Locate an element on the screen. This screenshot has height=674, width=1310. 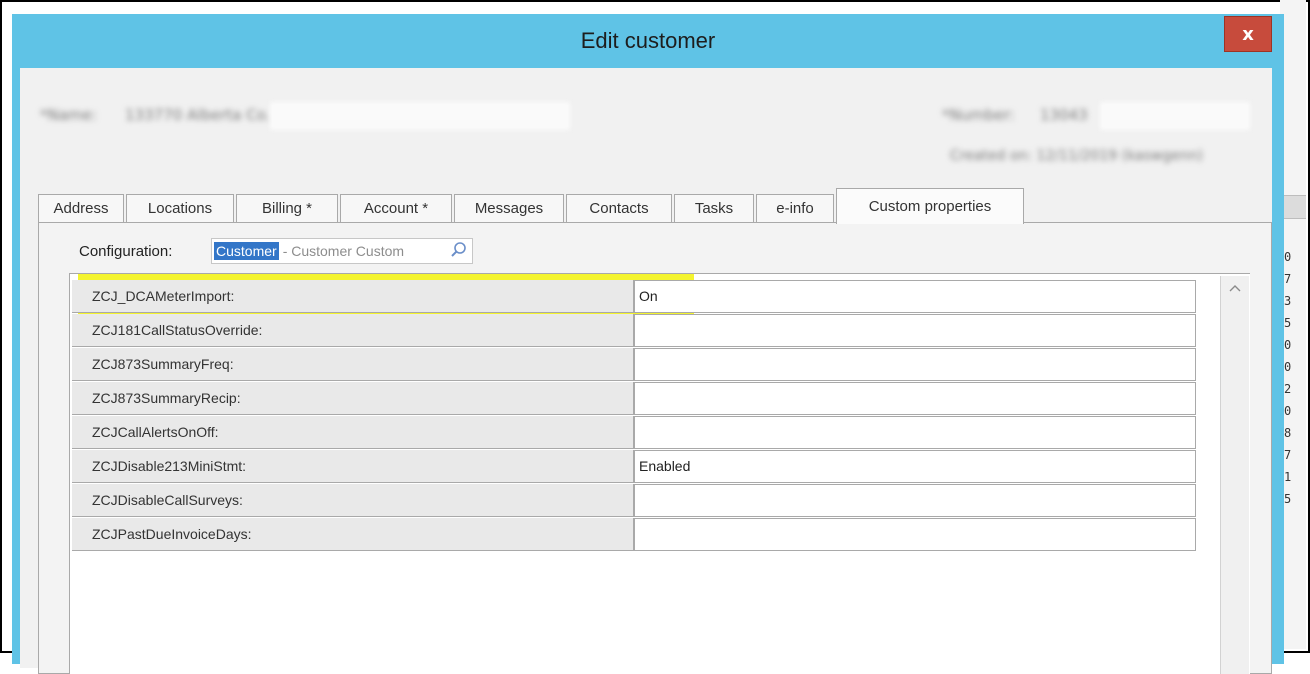
background-digits: 0 7 3 5 0 0 2 0 8 7 1 5 is located at coordinates (1288, 378).